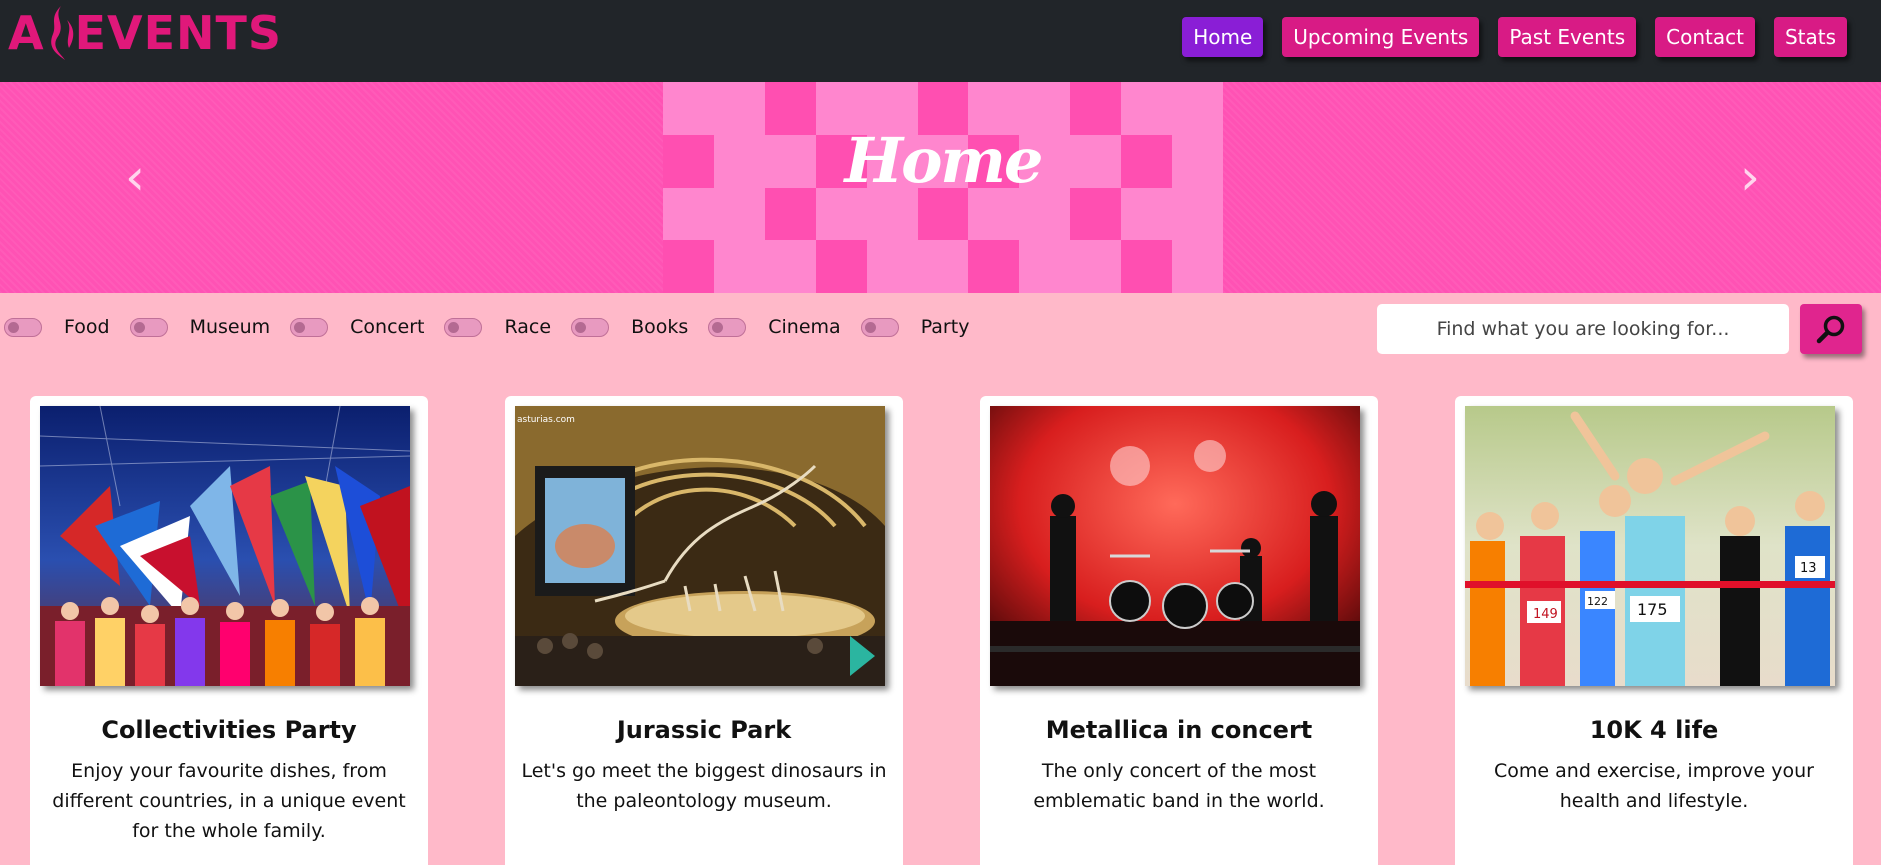 This screenshot has height=865, width=1881. What do you see at coordinates (61, 33) in the screenshot?
I see `flame-icon` at bounding box center [61, 33].